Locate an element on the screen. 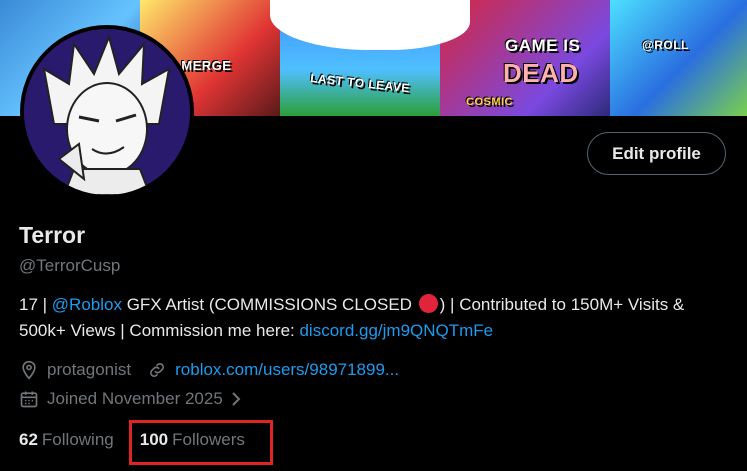  joined-text: Joined November 2025 is located at coordinates (135, 399).